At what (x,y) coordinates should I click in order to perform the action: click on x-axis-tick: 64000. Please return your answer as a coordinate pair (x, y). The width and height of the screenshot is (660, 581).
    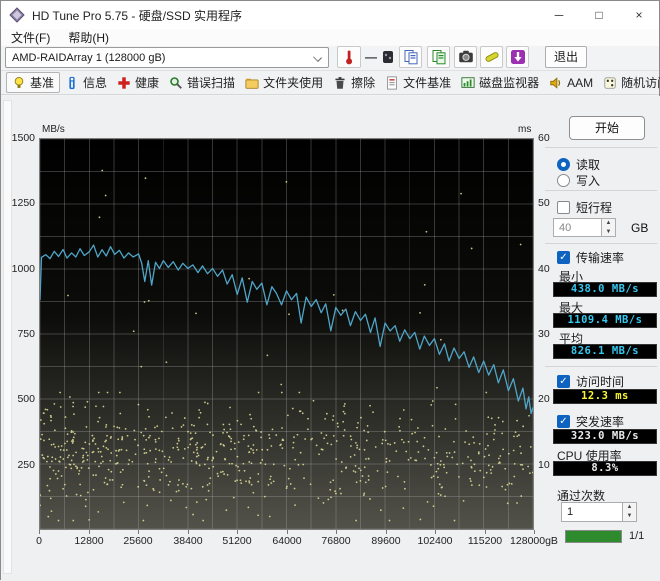
    Looking at the image, I should click on (287, 541).